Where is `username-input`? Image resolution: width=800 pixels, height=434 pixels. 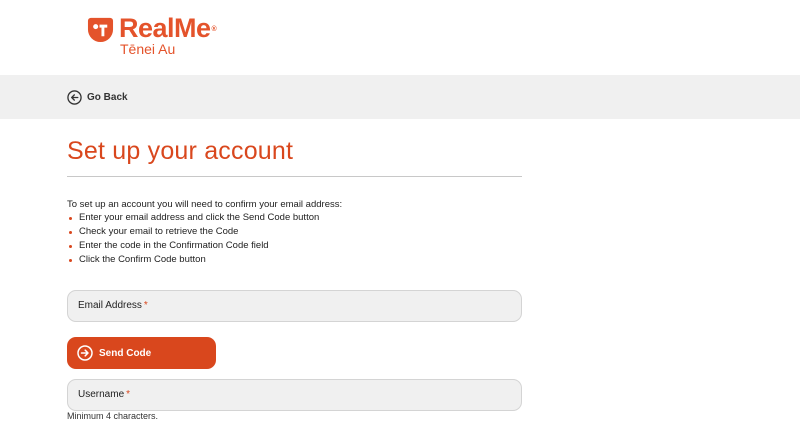 username-input is located at coordinates (294, 395).